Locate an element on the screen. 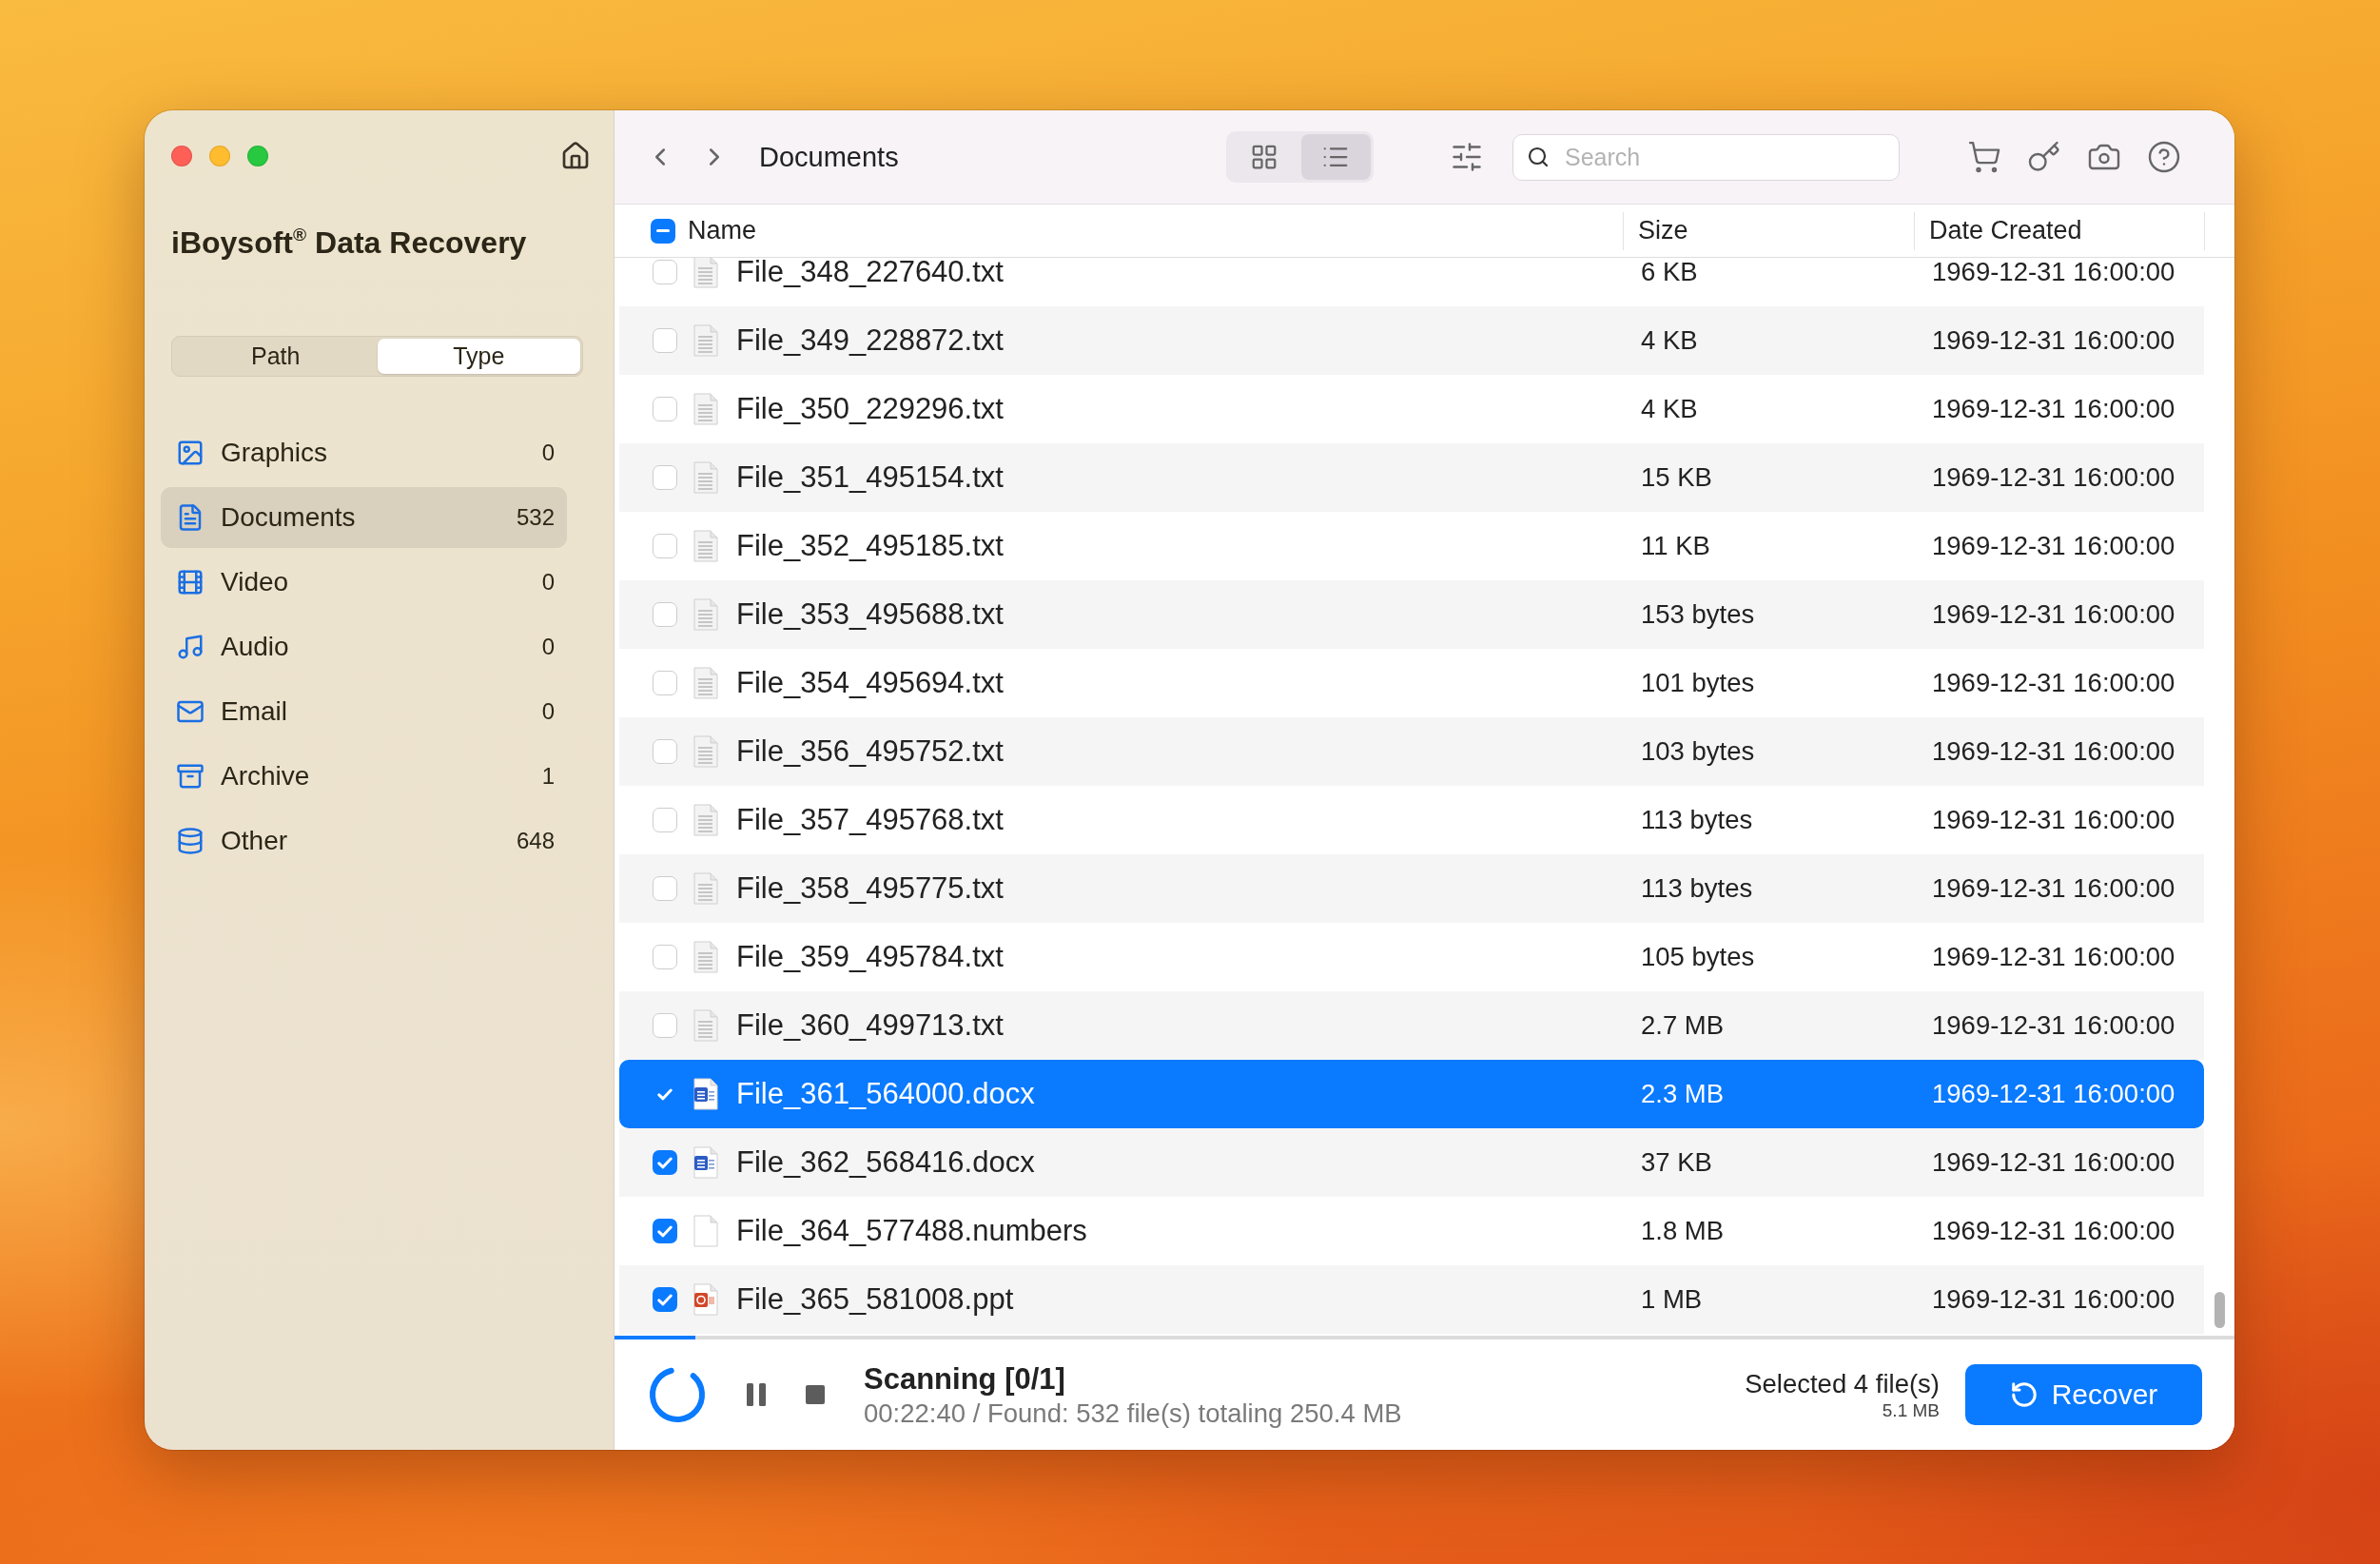 This screenshot has width=2380, height=1564. search-field: Search is located at coordinates (1706, 157).